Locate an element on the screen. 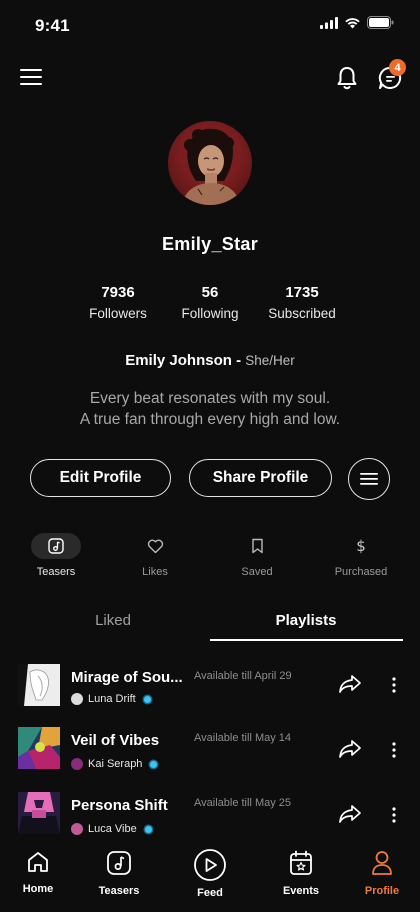  full-name-line: Emily Johnson - She/Her is located at coordinates (210, 360).